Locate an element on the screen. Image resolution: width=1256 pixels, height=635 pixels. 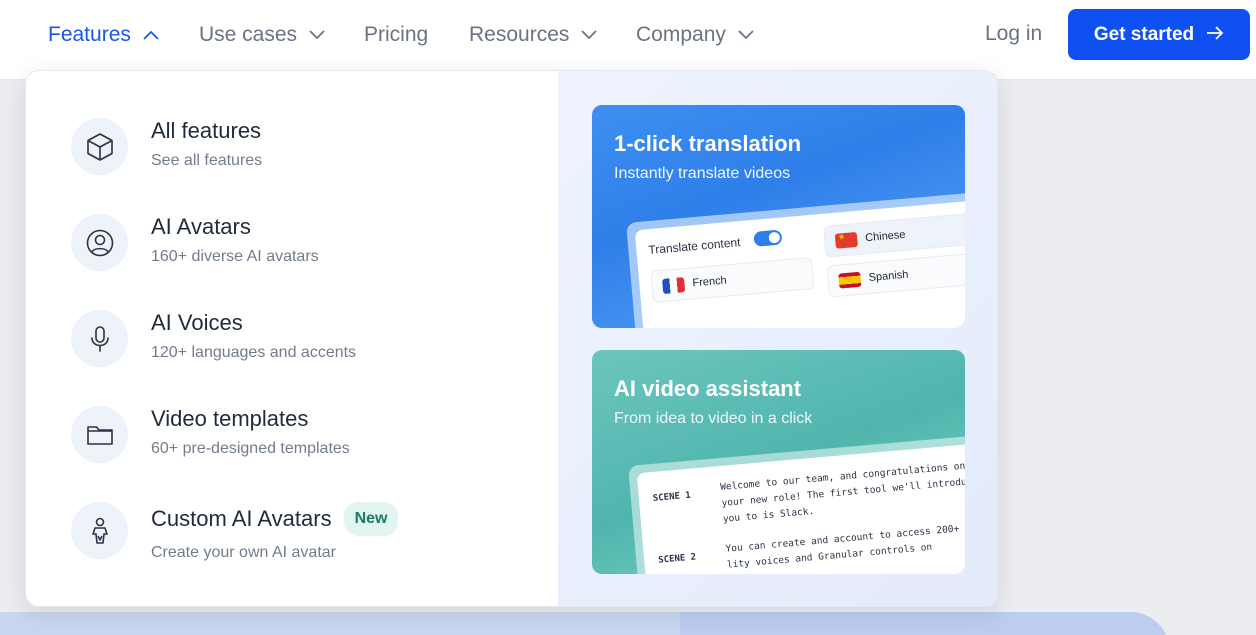
nav-pricing-label: Pricing is located at coordinates (396, 34).